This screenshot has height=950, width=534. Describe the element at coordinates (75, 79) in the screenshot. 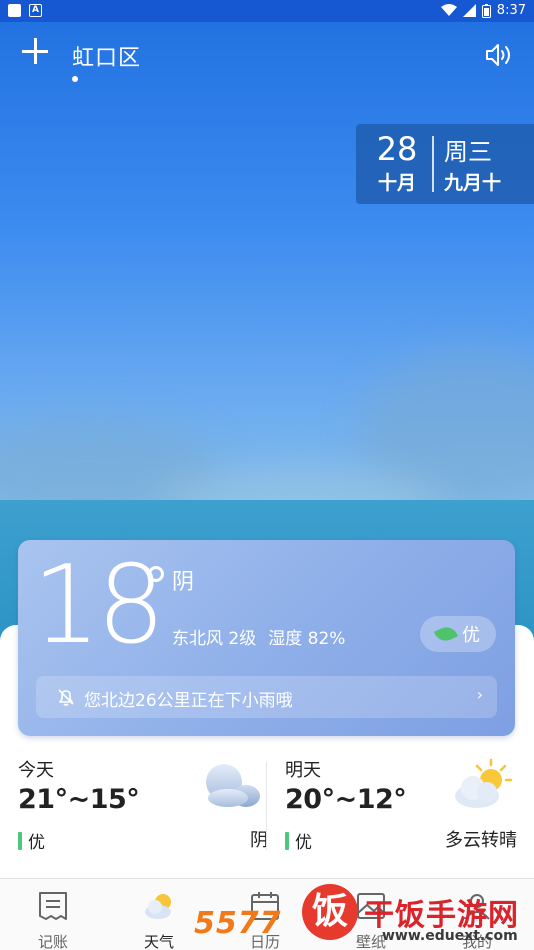

I see `page-indicator-dot` at that location.